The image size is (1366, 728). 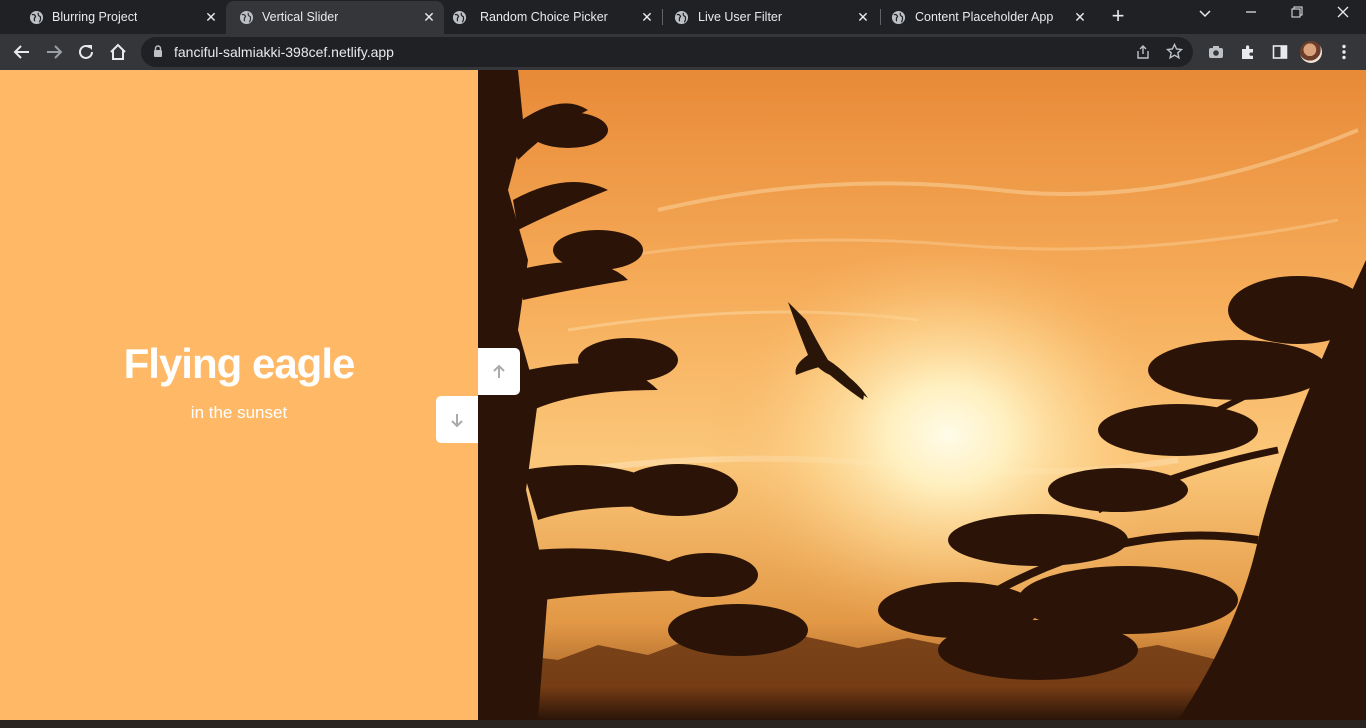 I want to click on profile-avatar, so click(x=1311, y=52).